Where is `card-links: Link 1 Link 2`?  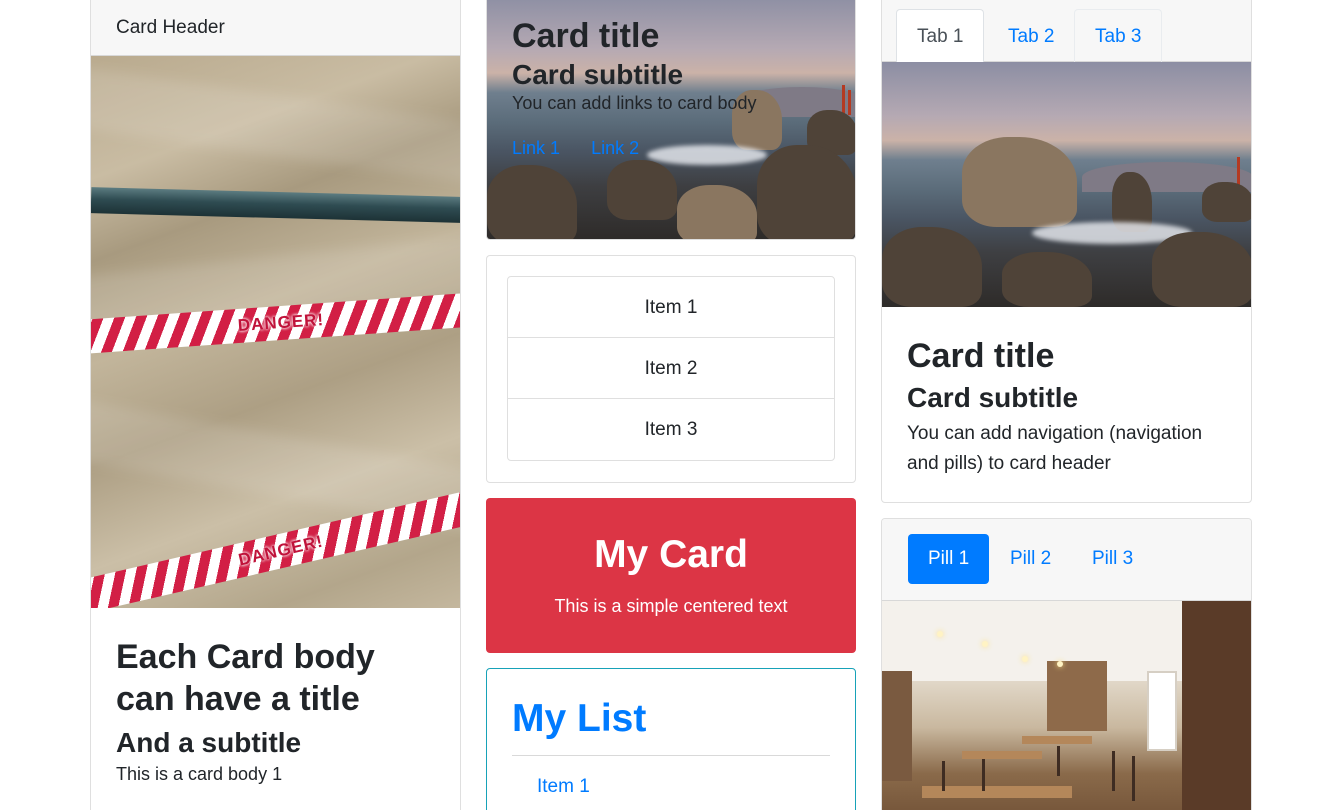 card-links: Link 1 Link 2 is located at coordinates (678, 148).